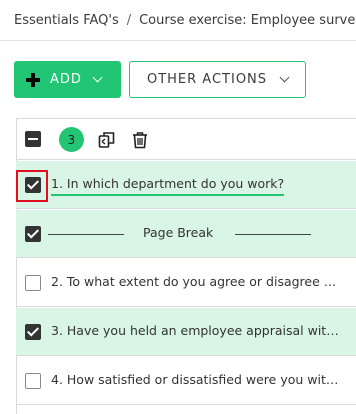 This screenshot has height=414, width=356. Describe the element at coordinates (107, 140) in the screenshot. I see `copy-icon` at that location.